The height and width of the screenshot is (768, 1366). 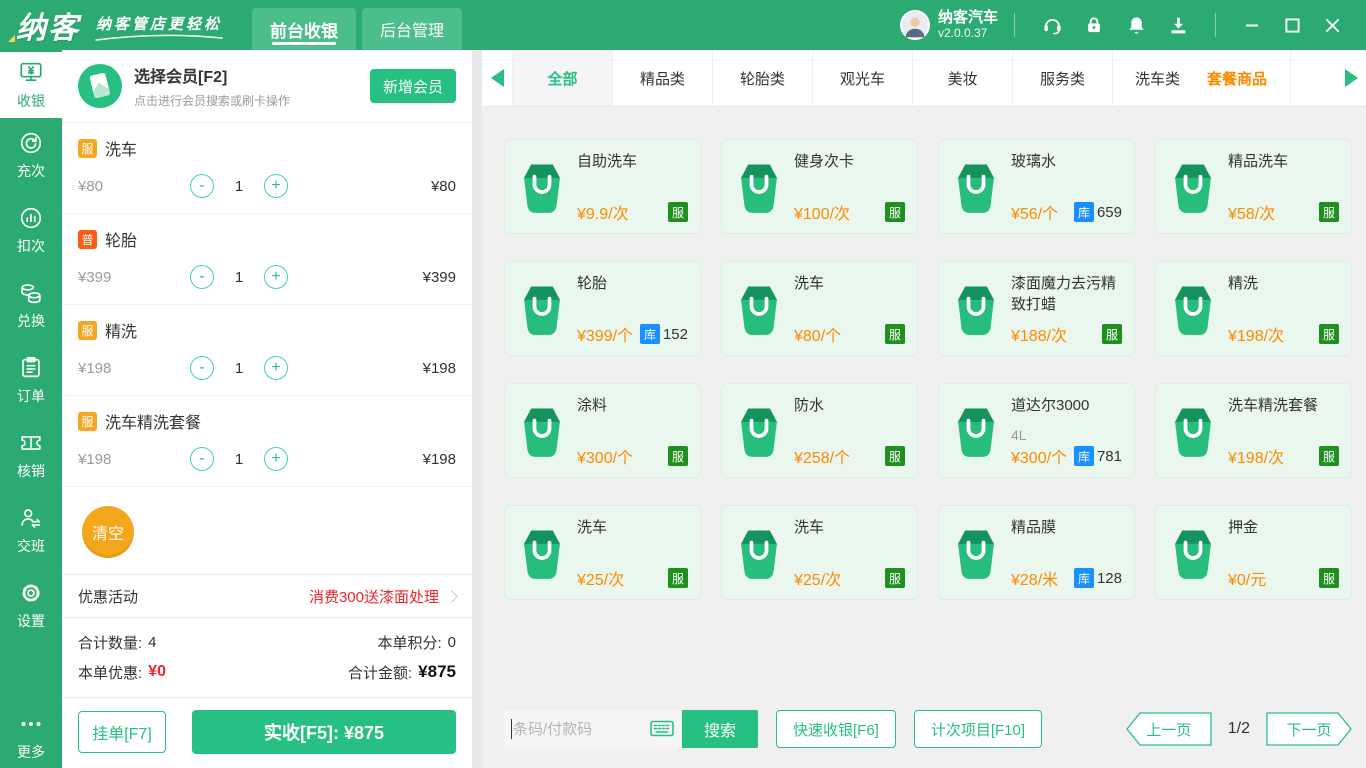 I want to click on quick-cashier-button: 快速收银[F6], so click(x=836, y=729).